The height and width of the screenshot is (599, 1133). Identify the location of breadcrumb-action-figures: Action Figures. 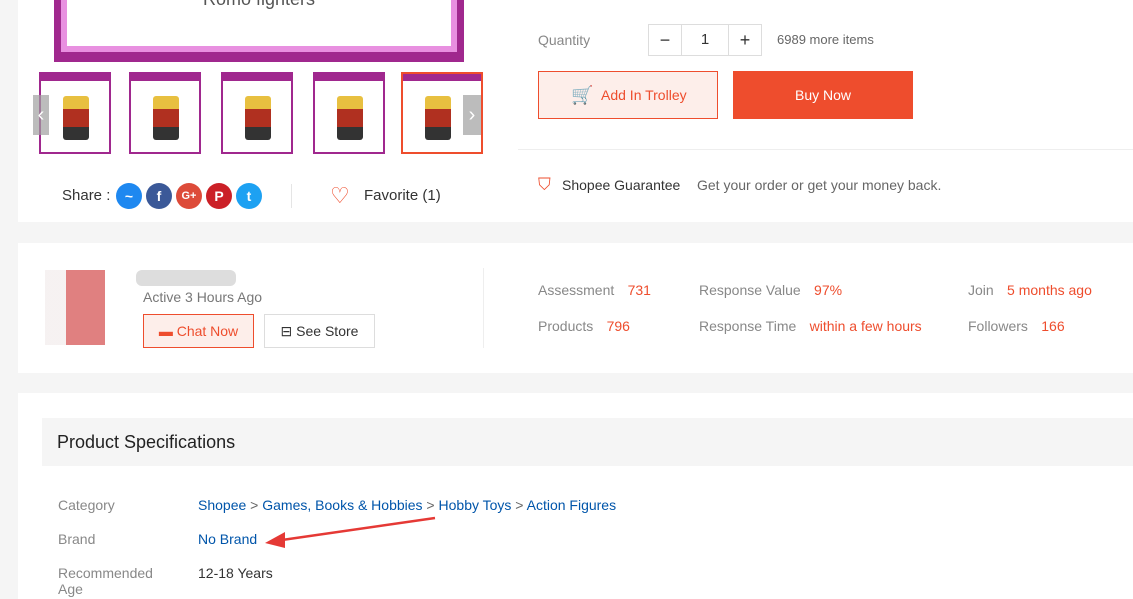
(571, 505).